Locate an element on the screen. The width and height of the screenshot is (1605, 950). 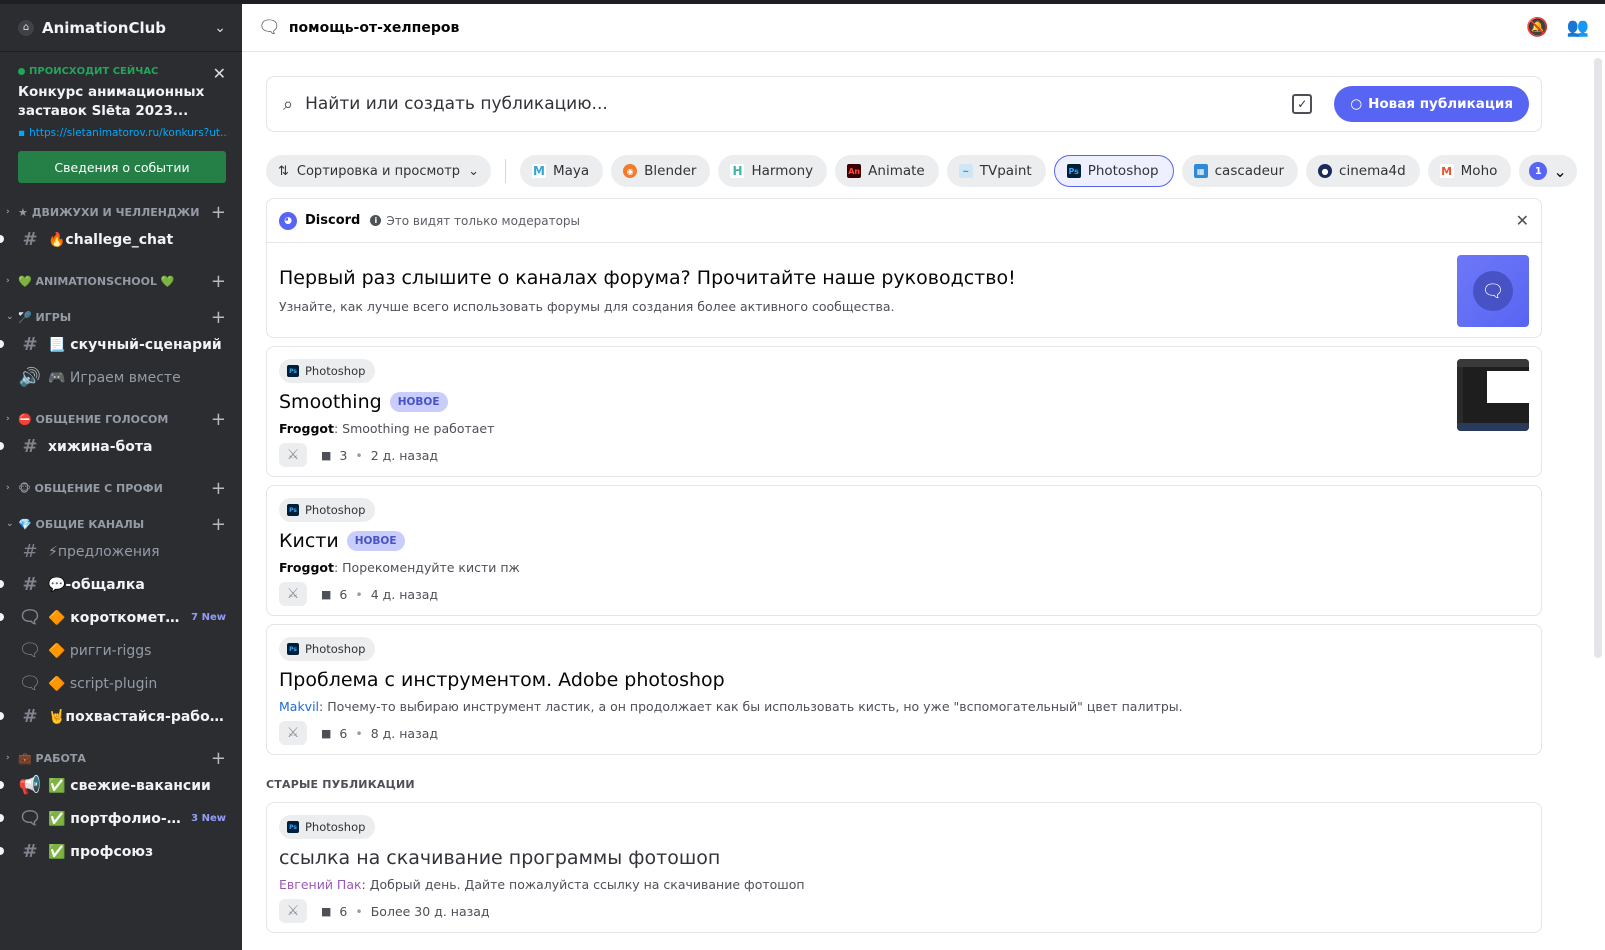
new-post-button: ○ Новая публикация is located at coordinates (1431, 104).